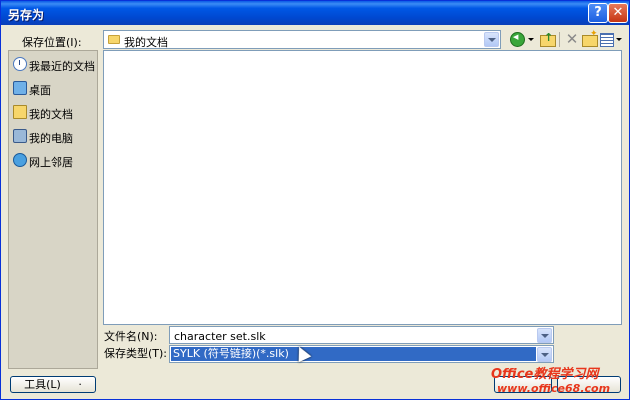 This screenshot has height=400, width=630. I want to click on watermark-url: www.office68.com, so click(554, 388).